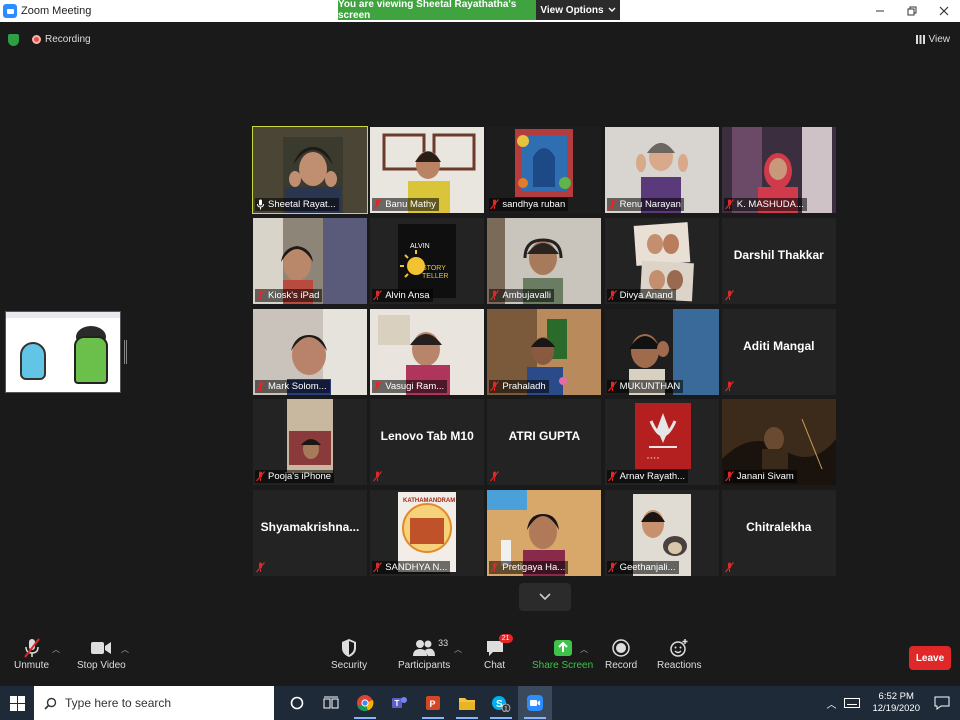  What do you see at coordinates (310, 442) in the screenshot?
I see `participant-tile: Pooja's iPhone` at bounding box center [310, 442].